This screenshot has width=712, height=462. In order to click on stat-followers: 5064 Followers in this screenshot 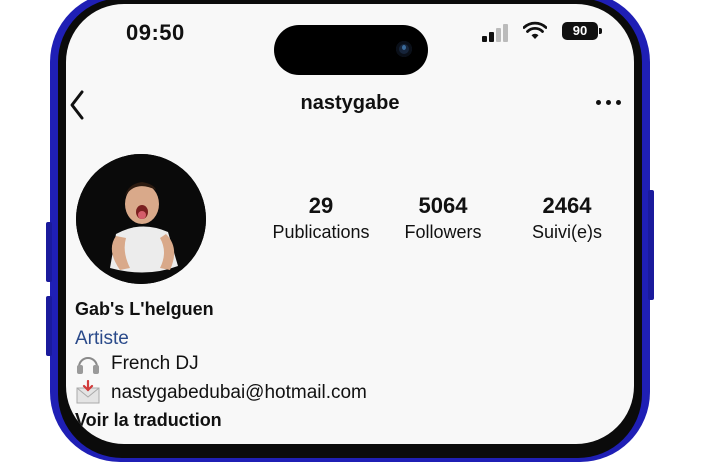, I will do `click(443, 218)`.